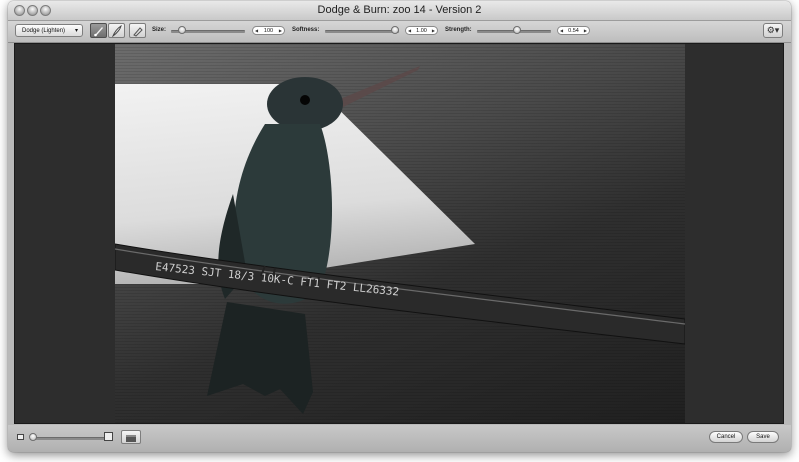  I want to click on softness-stepper: ◀ 1.00 ▶, so click(421, 30).